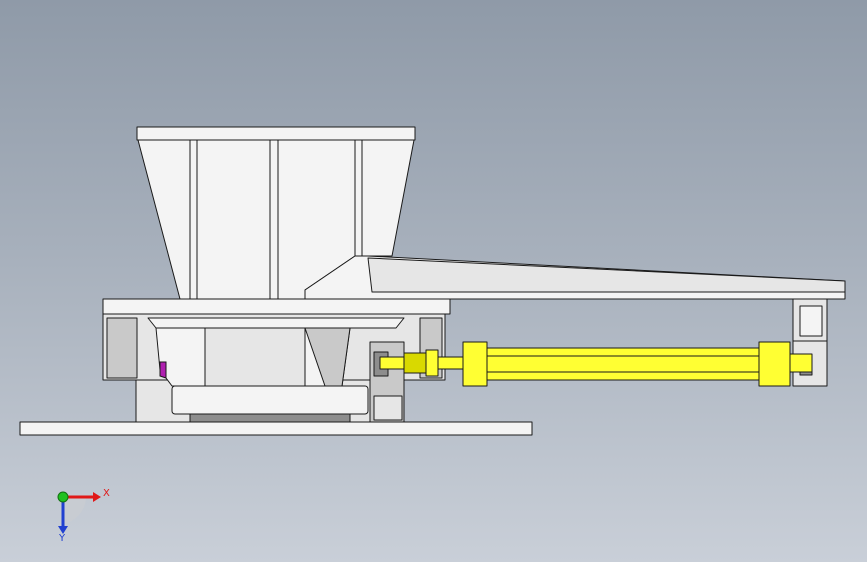 This screenshot has height=562, width=867. What do you see at coordinates (276, 428) in the screenshot?
I see `base-plate` at bounding box center [276, 428].